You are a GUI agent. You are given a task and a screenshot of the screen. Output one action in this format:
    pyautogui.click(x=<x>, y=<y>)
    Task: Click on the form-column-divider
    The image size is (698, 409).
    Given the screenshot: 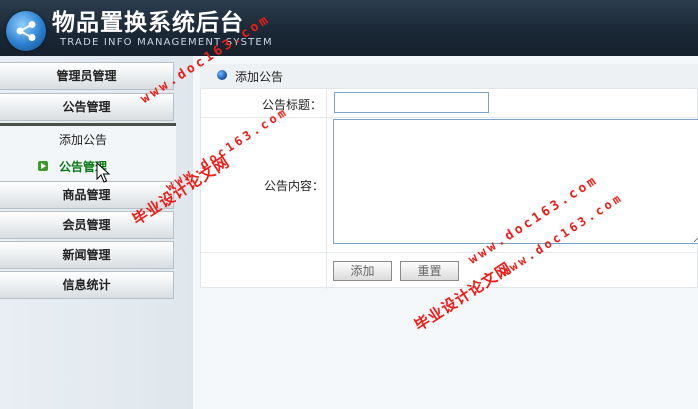 What is the action you would take?
    pyautogui.click(x=326, y=189)
    